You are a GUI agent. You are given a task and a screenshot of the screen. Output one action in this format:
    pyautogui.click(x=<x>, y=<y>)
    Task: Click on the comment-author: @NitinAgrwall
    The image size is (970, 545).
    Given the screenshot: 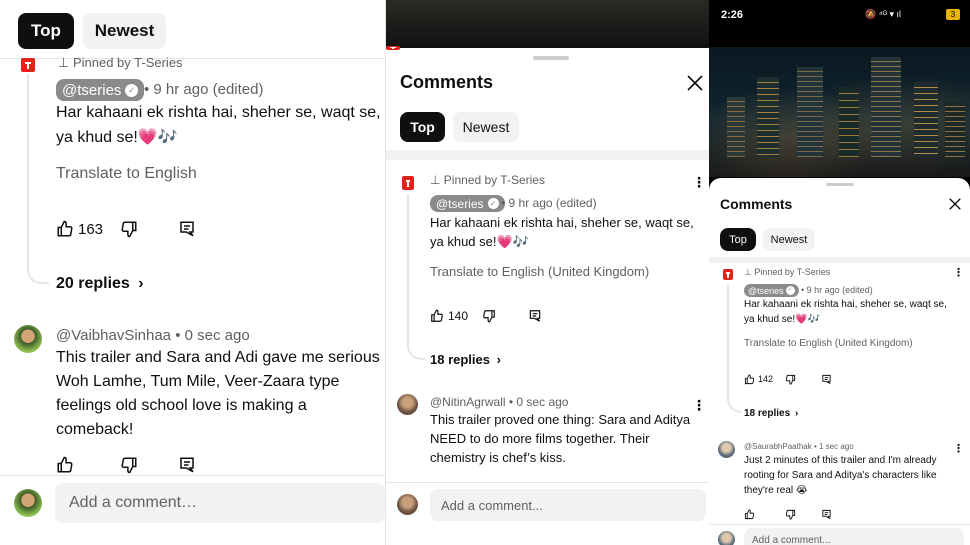 What is the action you would take?
    pyautogui.click(x=468, y=402)
    